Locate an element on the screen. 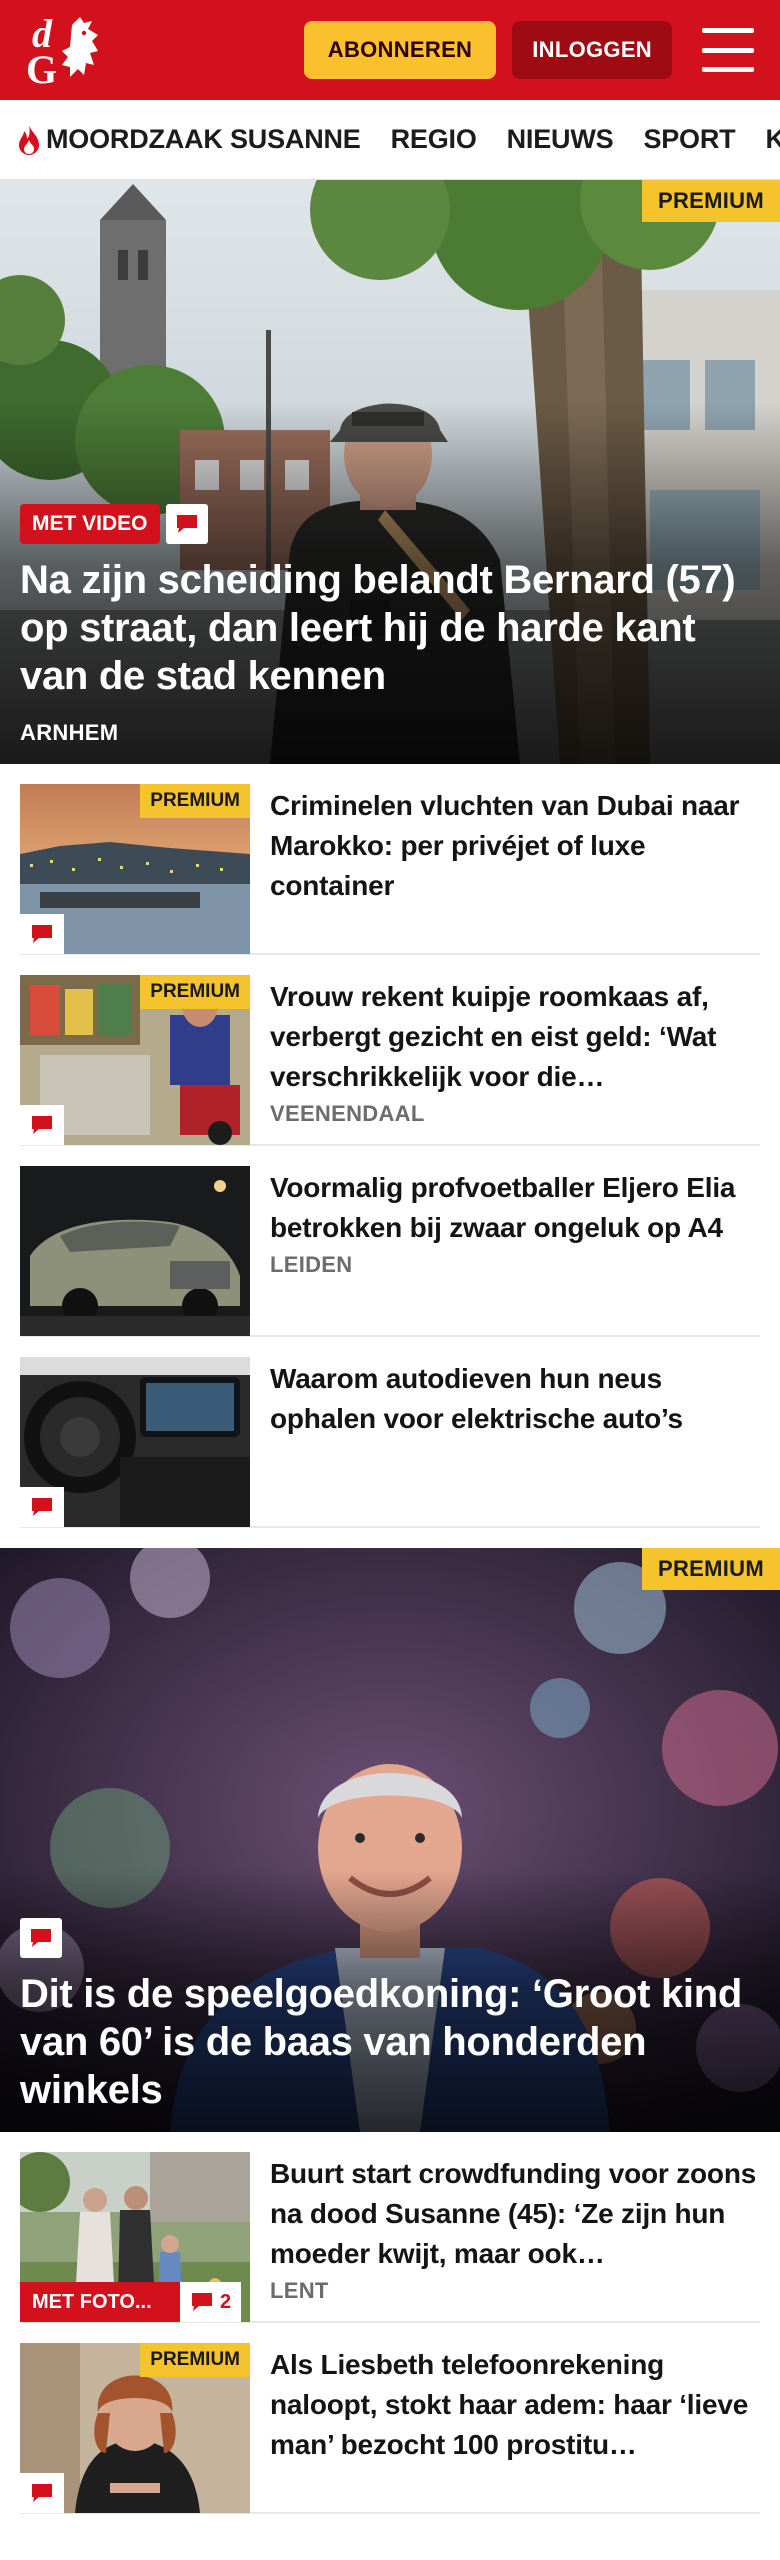 The image size is (780, 2560). article-location: LEIDEN is located at coordinates (311, 1264).